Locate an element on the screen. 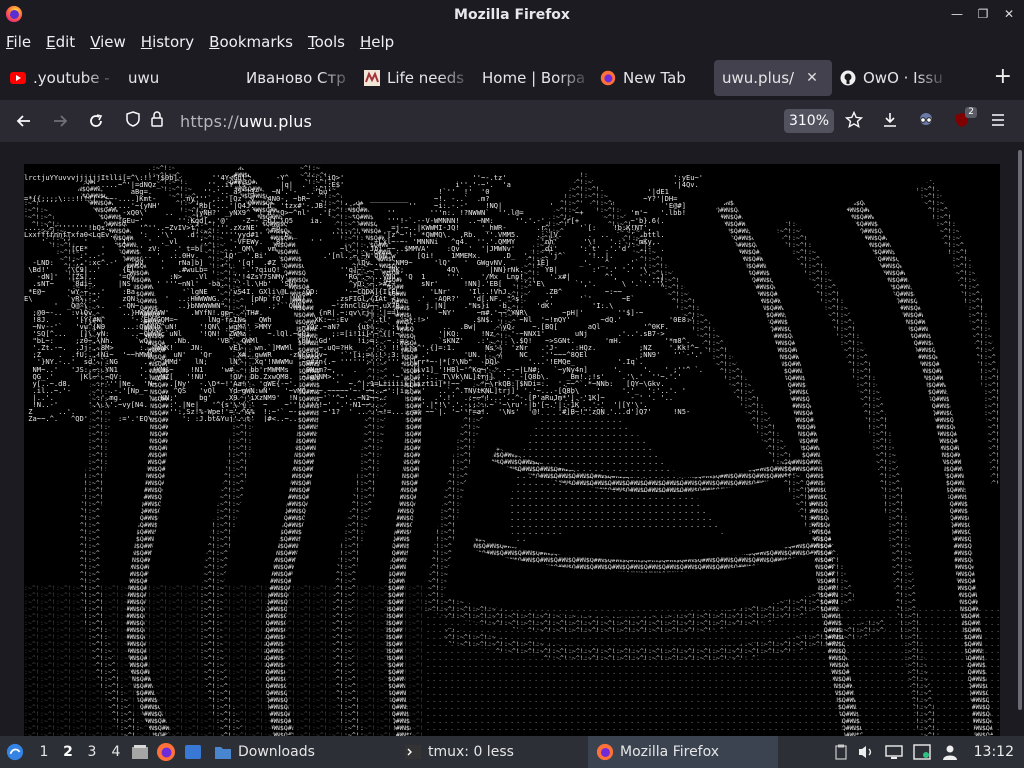  youtube-icon is located at coordinates (18, 78).